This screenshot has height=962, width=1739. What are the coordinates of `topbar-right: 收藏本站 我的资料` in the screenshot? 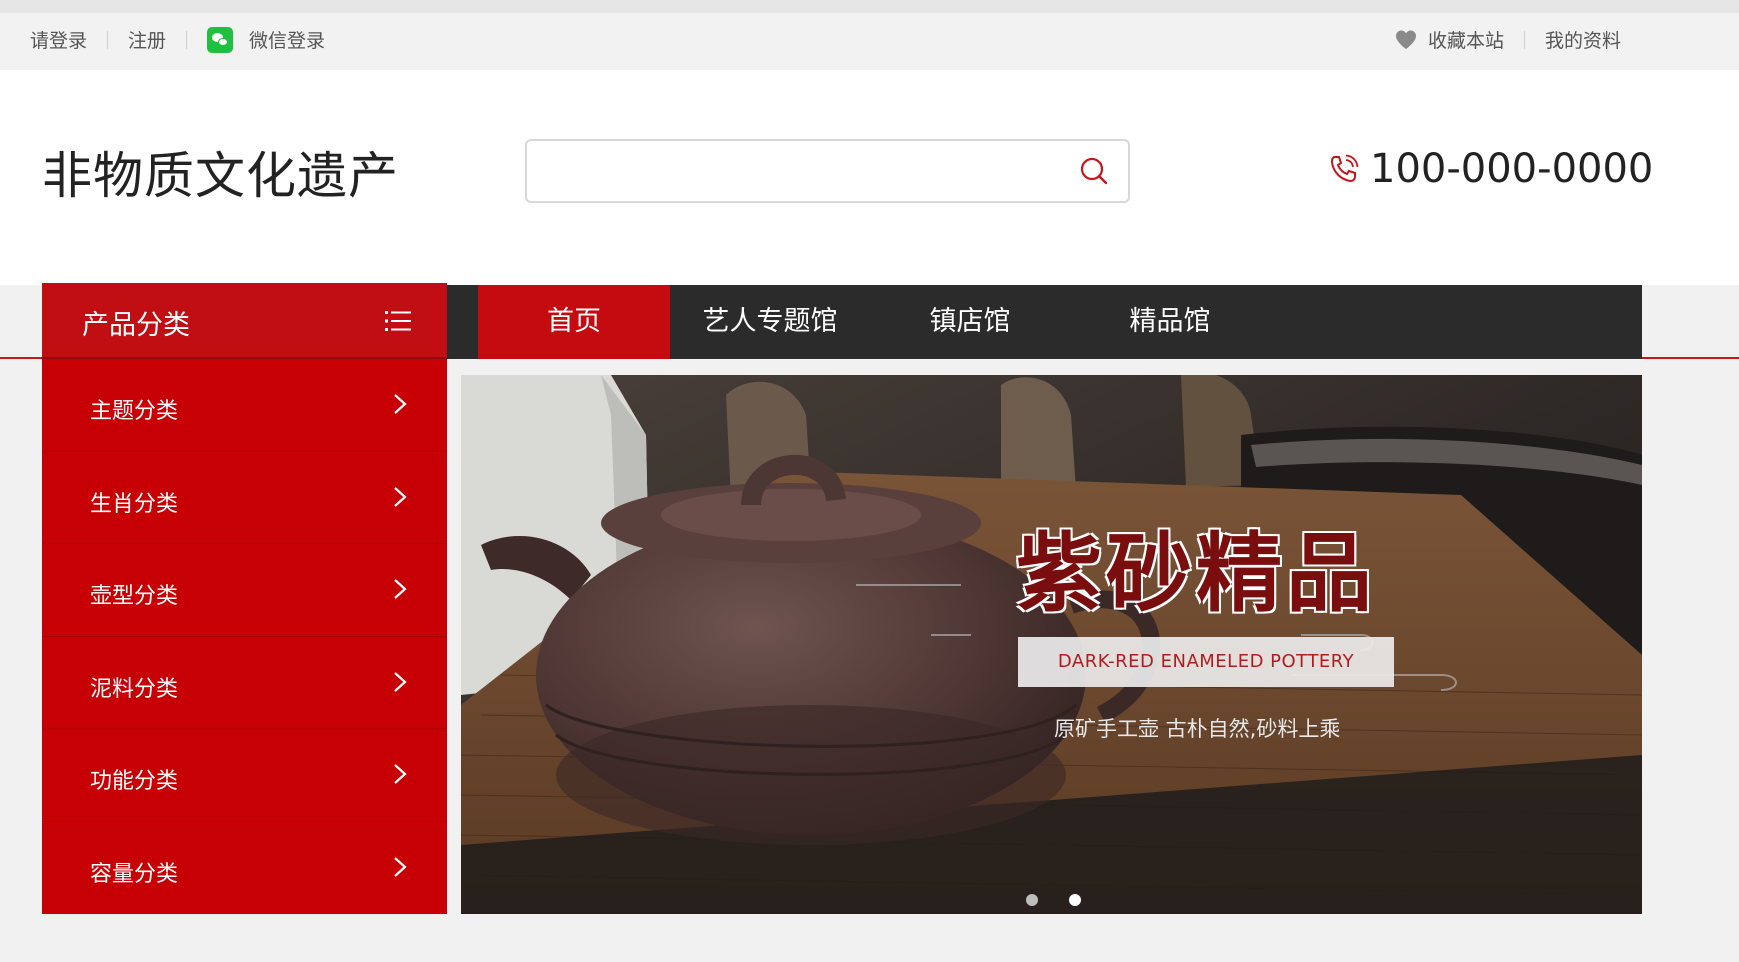 It's located at (1507, 39).